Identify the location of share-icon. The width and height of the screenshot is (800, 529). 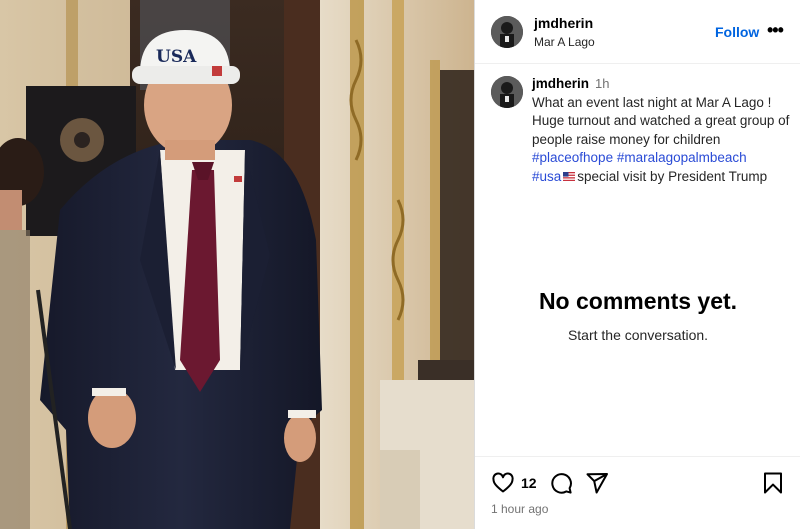
(597, 483).